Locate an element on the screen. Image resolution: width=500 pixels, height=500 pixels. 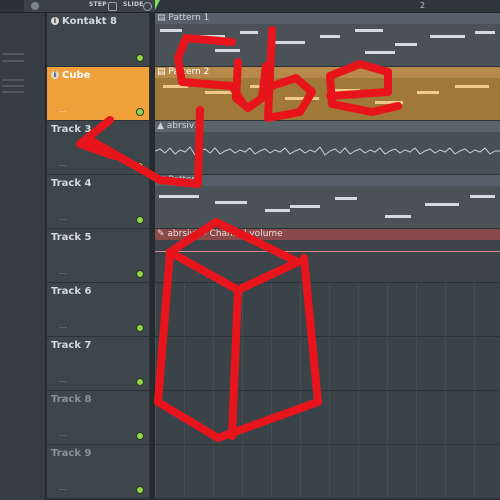
toolbar-menu-icon is located at coordinates (35, 6).